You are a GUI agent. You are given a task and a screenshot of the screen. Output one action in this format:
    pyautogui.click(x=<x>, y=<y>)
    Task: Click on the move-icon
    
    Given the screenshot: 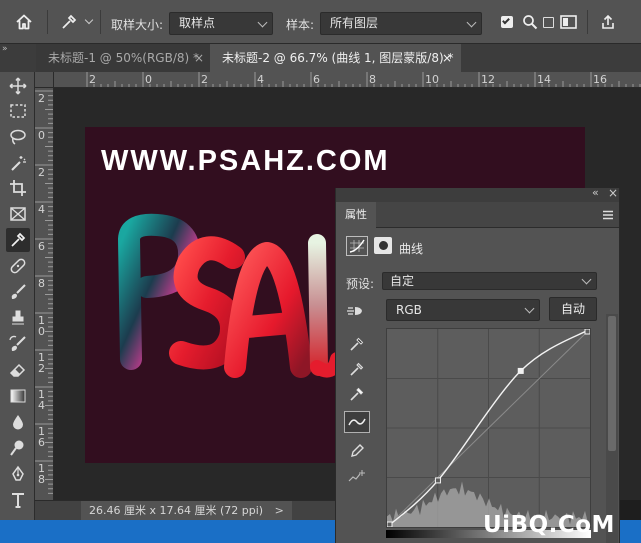 What is the action you would take?
    pyautogui.click(x=18, y=86)
    